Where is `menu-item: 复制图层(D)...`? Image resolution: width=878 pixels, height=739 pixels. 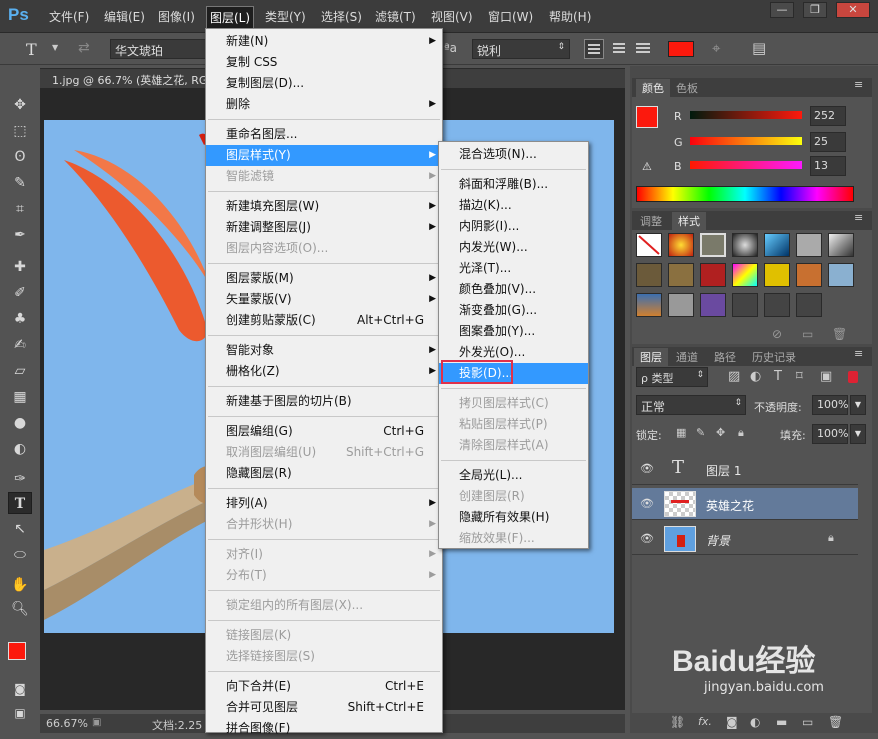 menu-item: 复制图层(D)... is located at coordinates (324, 83).